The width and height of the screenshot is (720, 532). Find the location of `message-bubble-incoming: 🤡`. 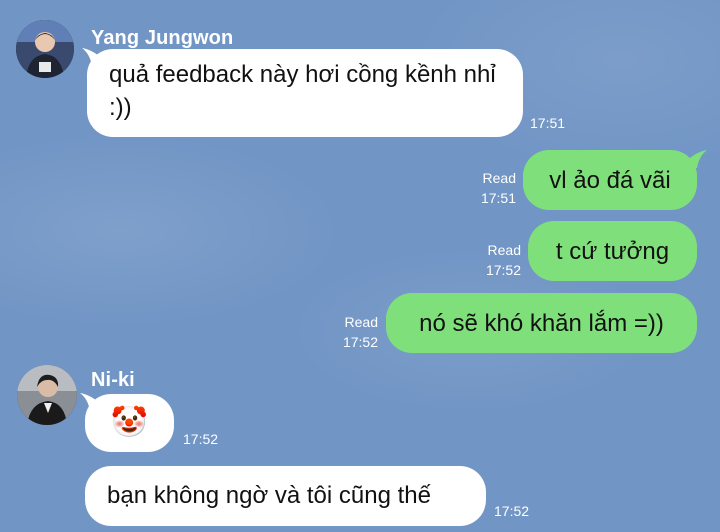

message-bubble-incoming: 🤡 is located at coordinates (129, 423).